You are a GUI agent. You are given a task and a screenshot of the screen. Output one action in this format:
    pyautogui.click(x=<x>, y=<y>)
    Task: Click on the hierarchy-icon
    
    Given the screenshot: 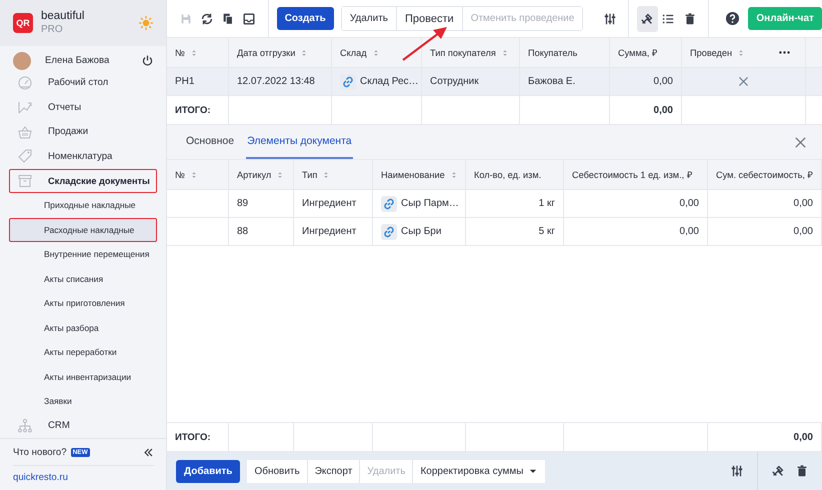 What is the action you would take?
    pyautogui.click(x=25, y=426)
    